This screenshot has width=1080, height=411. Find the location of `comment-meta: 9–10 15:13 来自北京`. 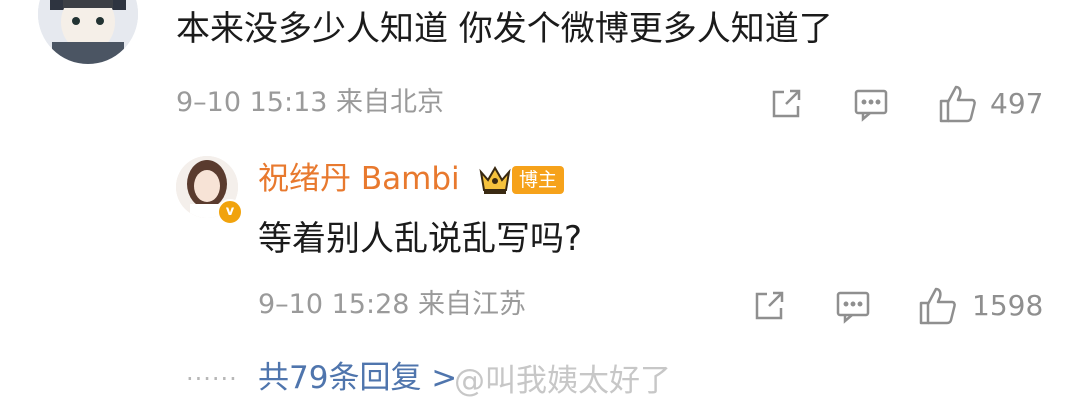

comment-meta: 9–10 15:13 来自北京 is located at coordinates (310, 102).